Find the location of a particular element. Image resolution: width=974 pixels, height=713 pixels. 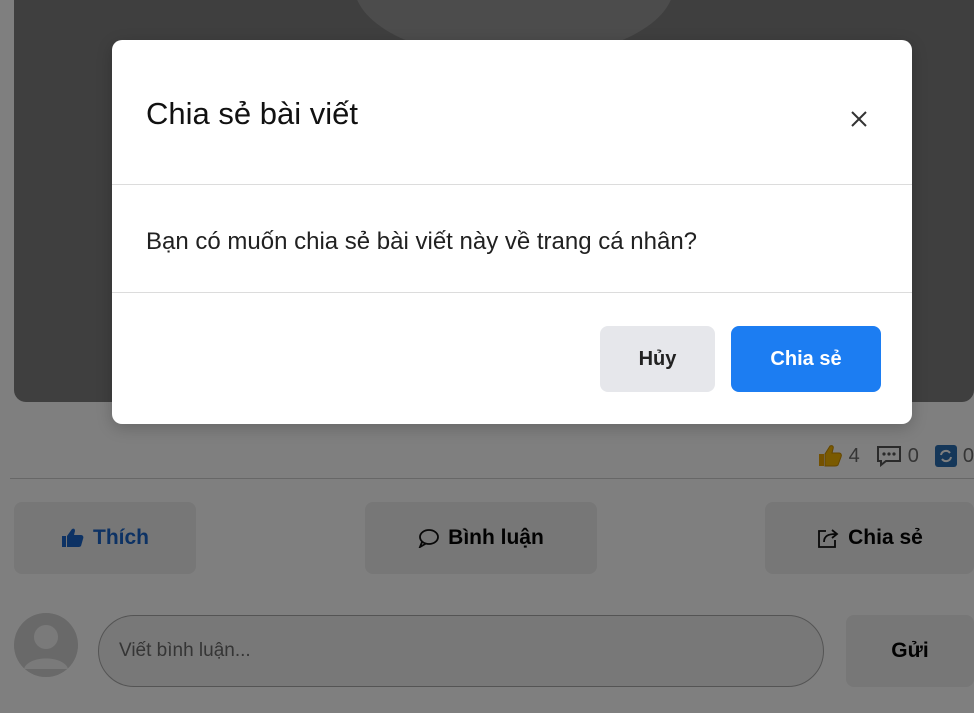

close-icon is located at coordinates (859, 119).